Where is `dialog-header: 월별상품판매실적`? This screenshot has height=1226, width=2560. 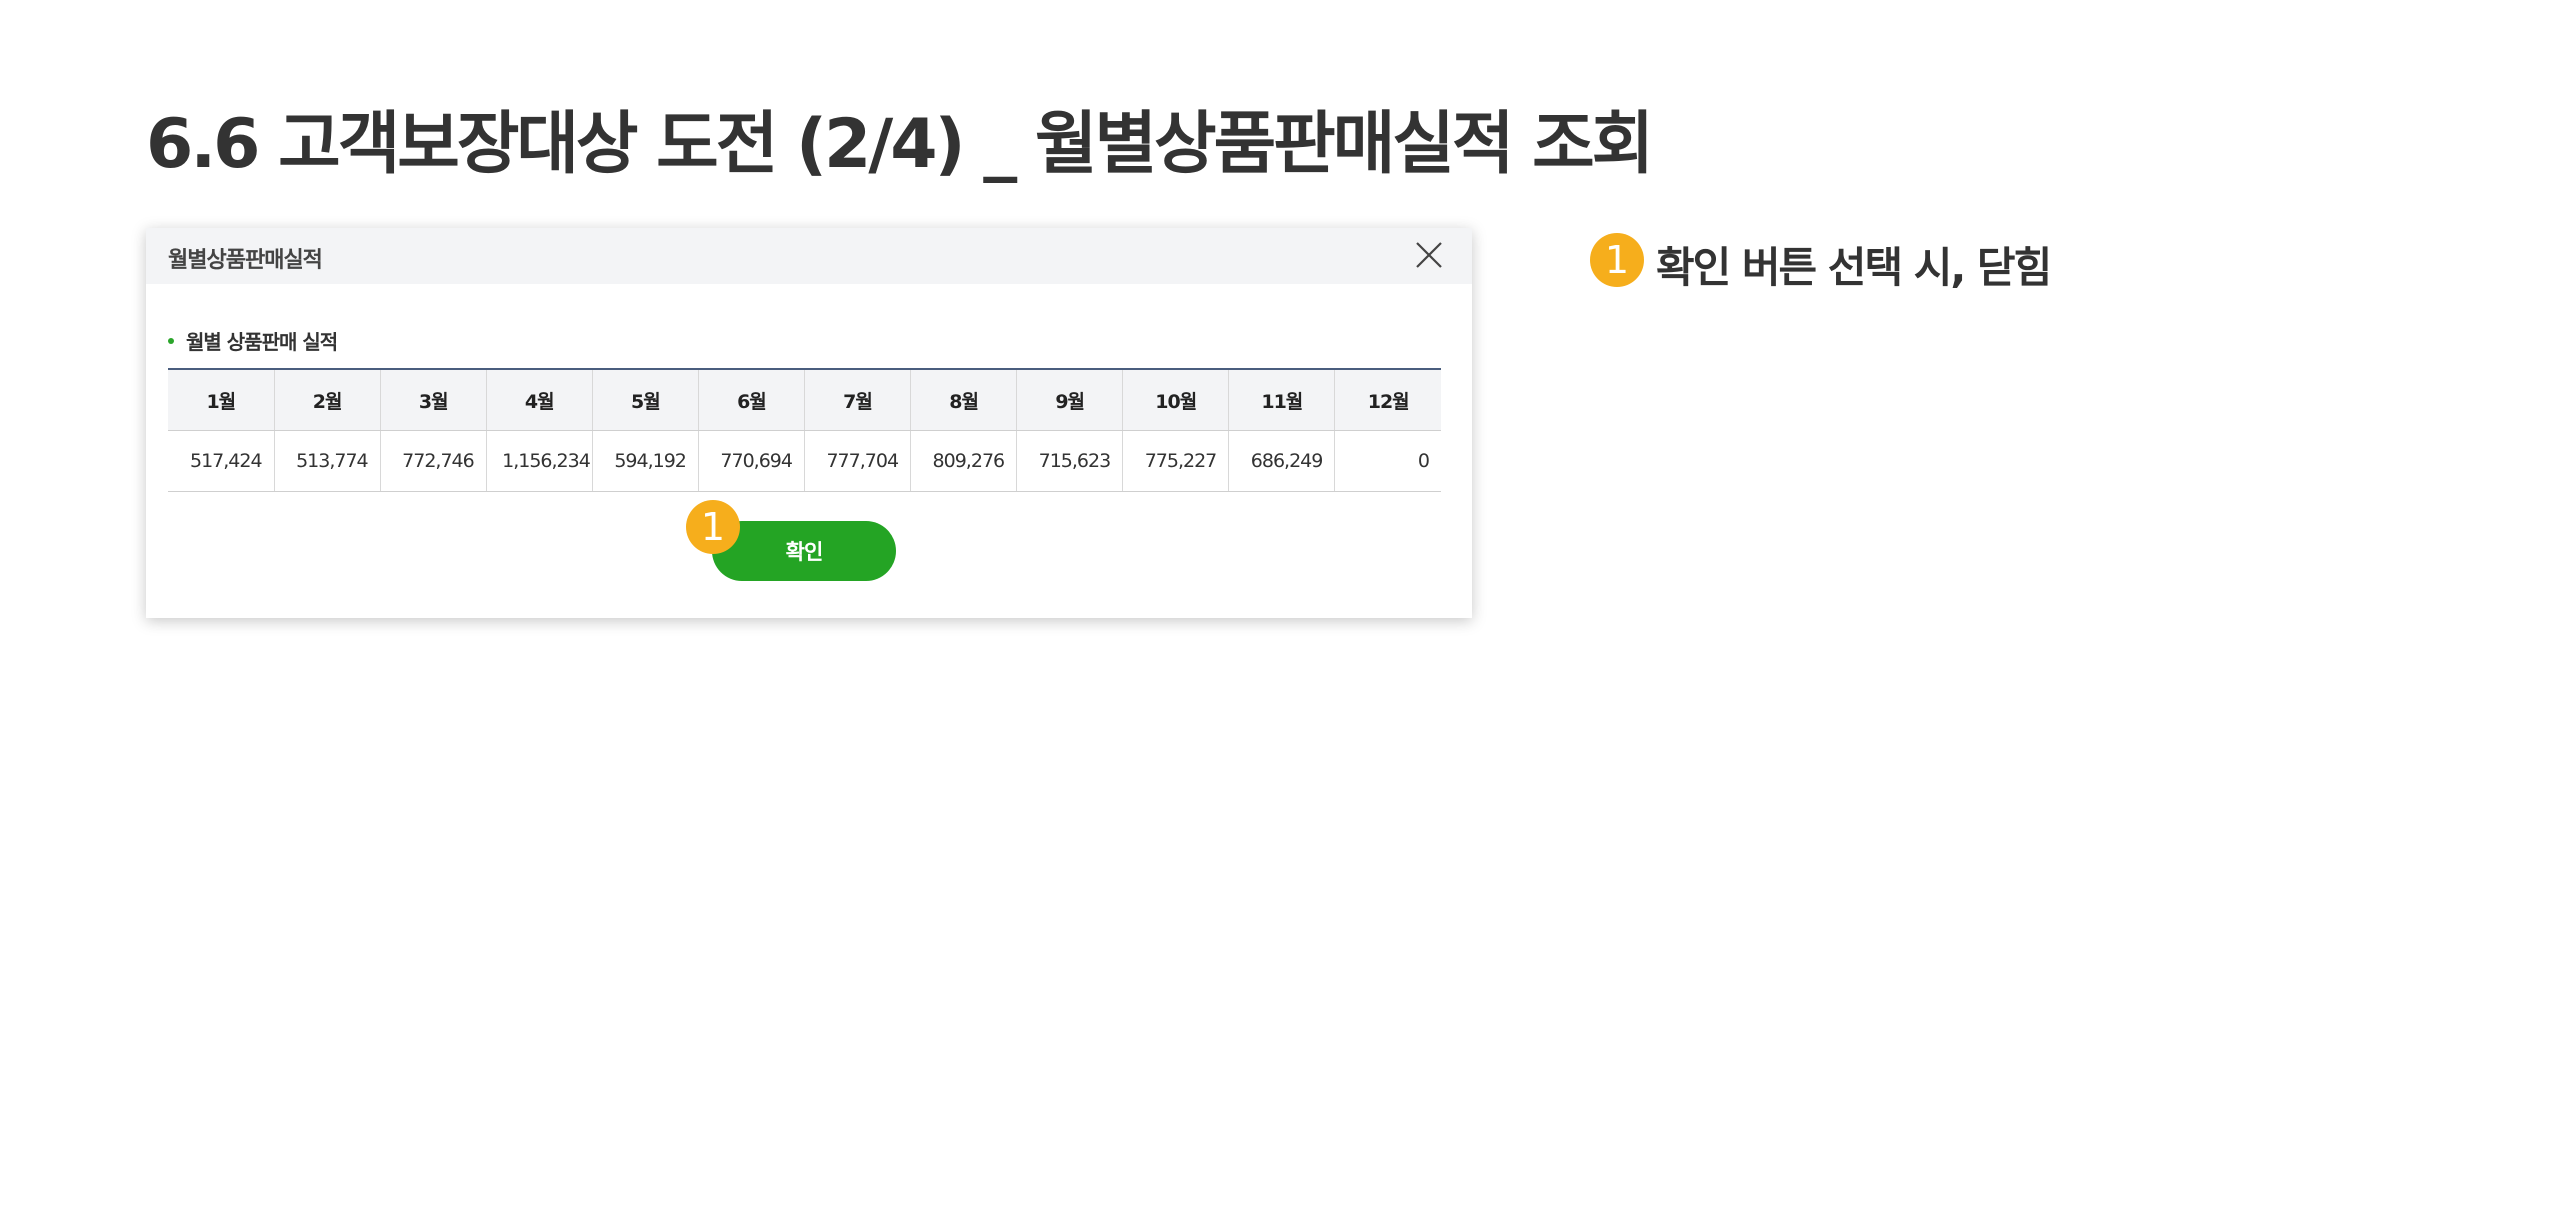 dialog-header: 월별상품판매실적 is located at coordinates (809, 256).